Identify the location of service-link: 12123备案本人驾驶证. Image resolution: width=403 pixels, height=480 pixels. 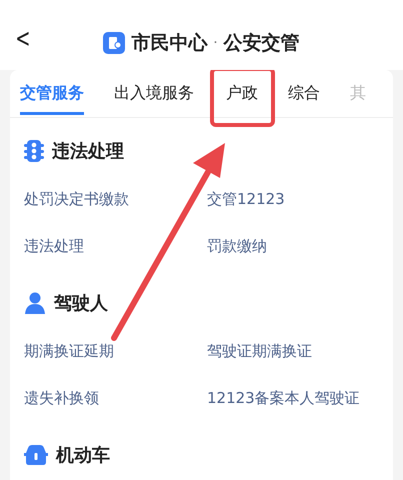
(283, 398).